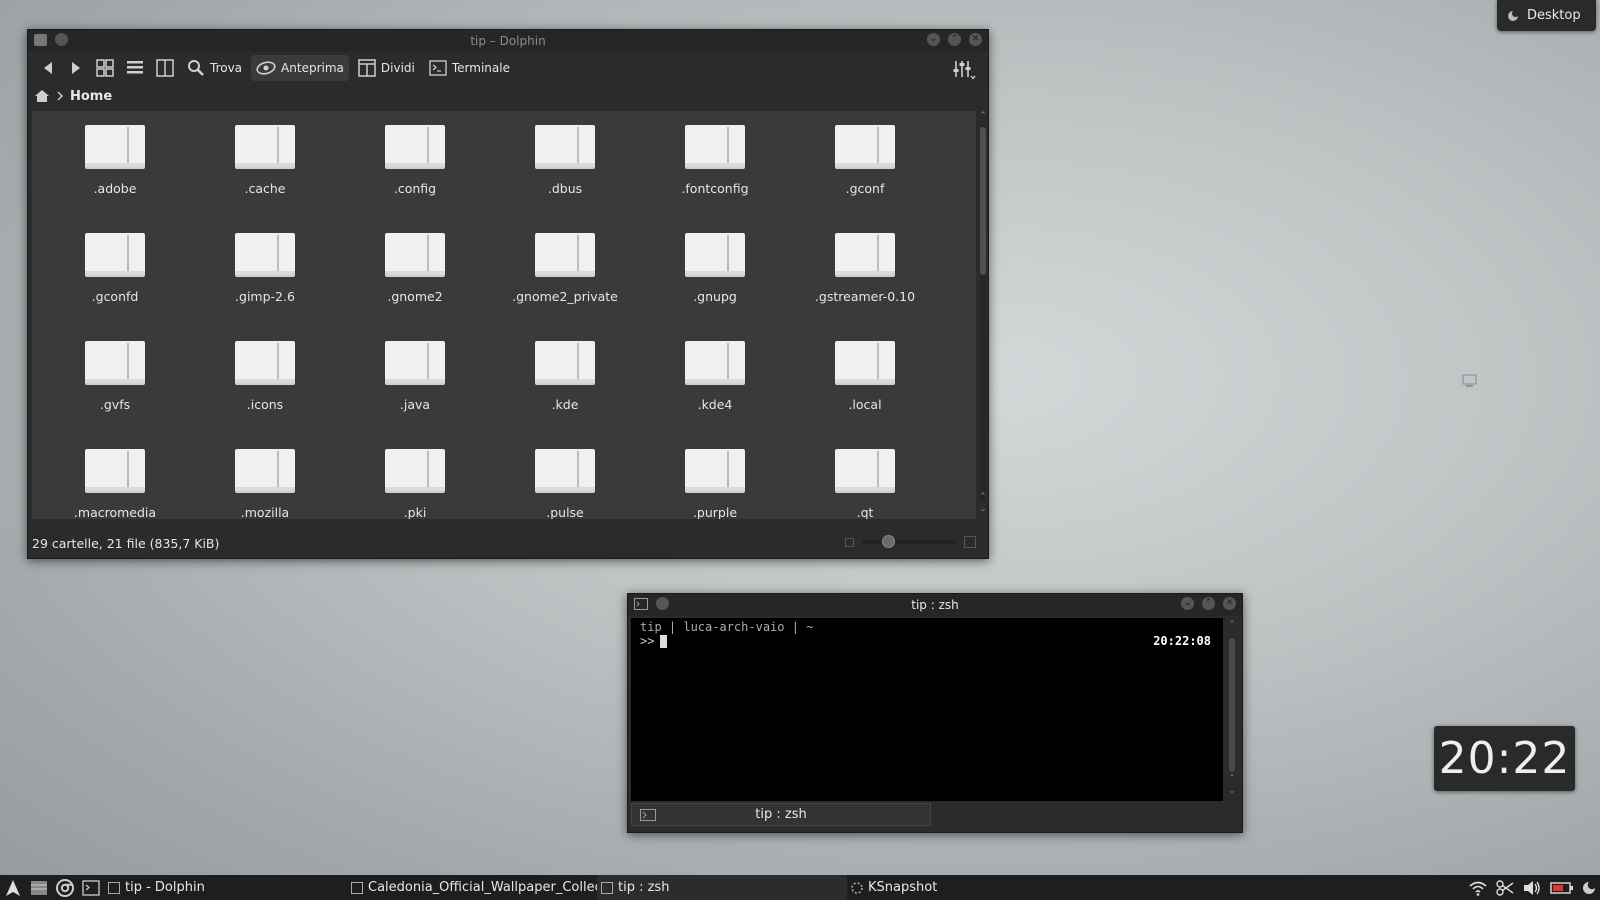 This screenshot has width=1600, height=900. I want to click on folder-item: .gconfd, so click(115, 285).